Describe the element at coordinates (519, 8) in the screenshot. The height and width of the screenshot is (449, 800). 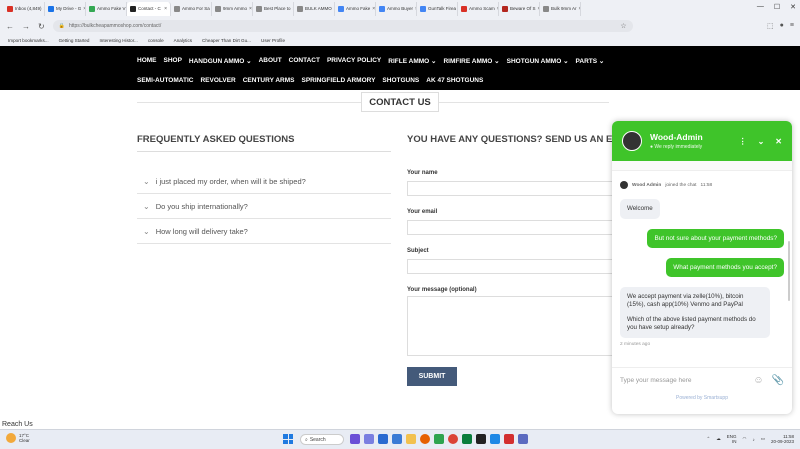
I see `browser-tab: Beware Of S×` at that location.